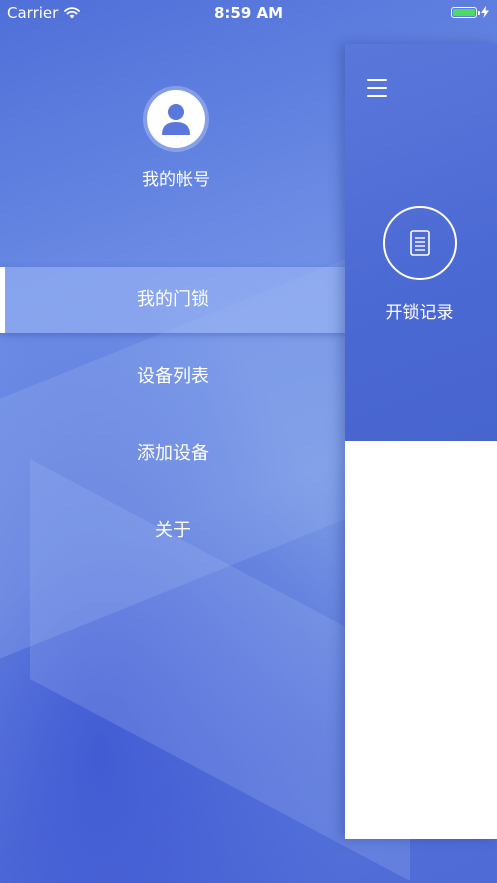  I want to click on status-bar: Carrier 8:59 AM, so click(248, 13).